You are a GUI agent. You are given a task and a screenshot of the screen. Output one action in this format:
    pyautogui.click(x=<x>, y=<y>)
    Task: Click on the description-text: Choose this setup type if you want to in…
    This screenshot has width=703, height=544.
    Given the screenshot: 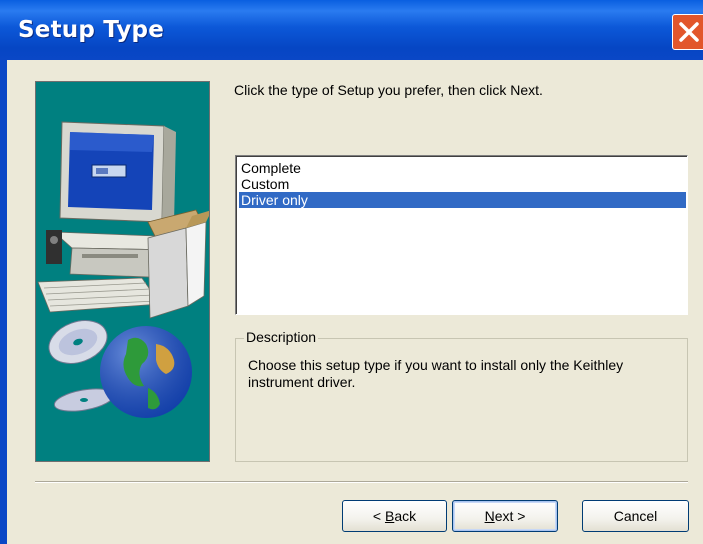 What is the action you would take?
    pyautogui.click(x=436, y=373)
    